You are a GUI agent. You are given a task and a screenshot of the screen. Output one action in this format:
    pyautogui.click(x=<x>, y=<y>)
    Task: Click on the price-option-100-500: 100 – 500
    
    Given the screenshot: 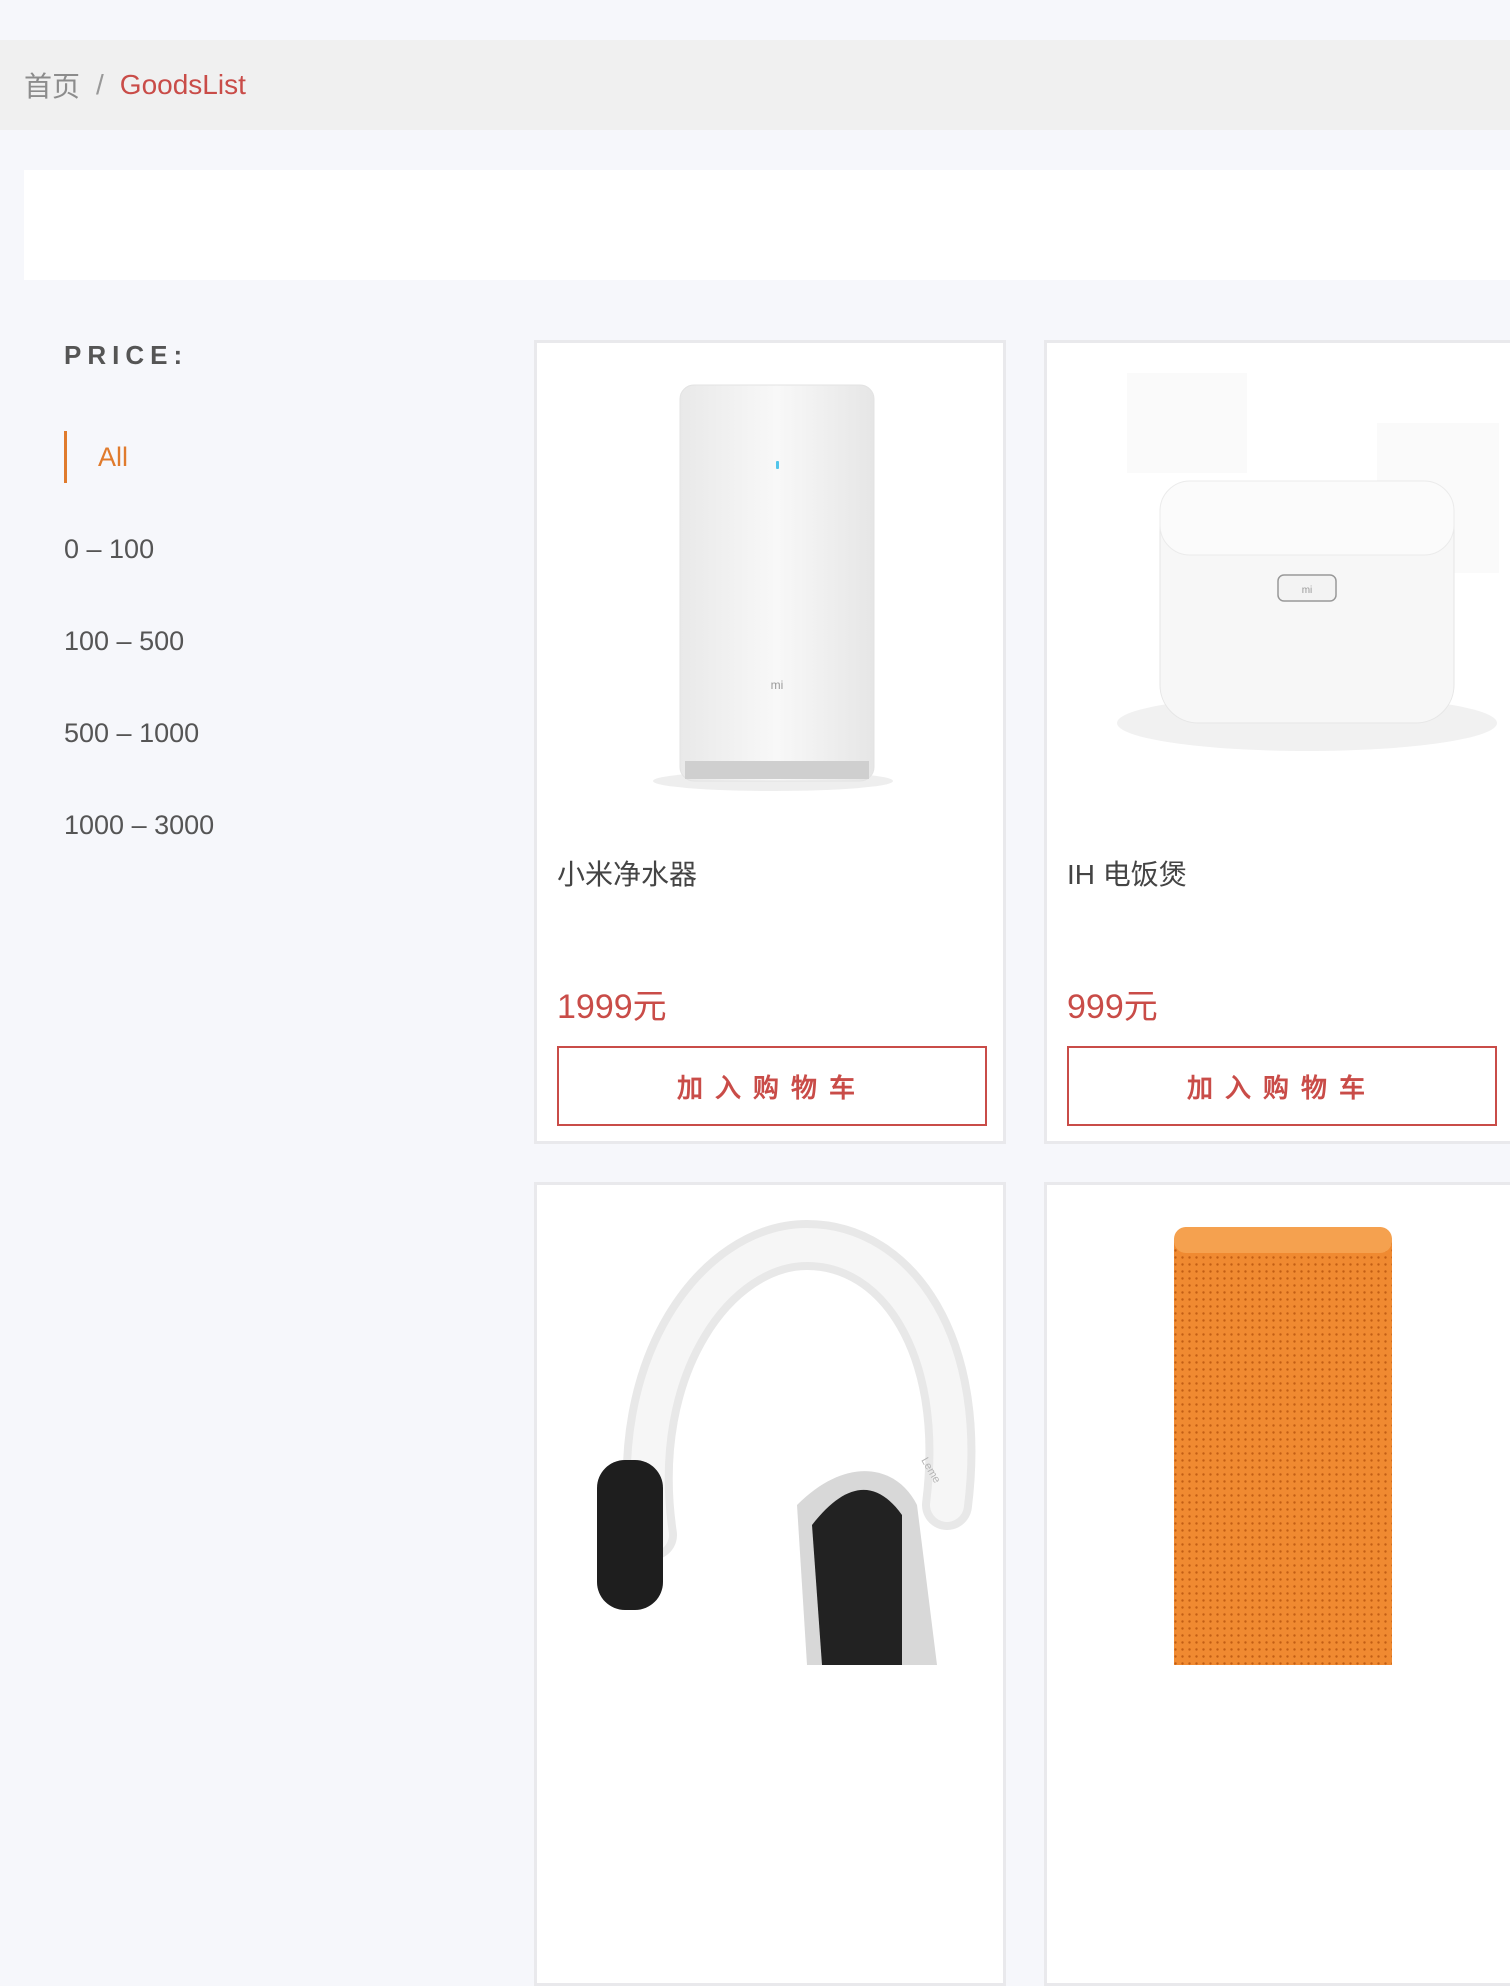 What is the action you would take?
    pyautogui.click(x=254, y=641)
    